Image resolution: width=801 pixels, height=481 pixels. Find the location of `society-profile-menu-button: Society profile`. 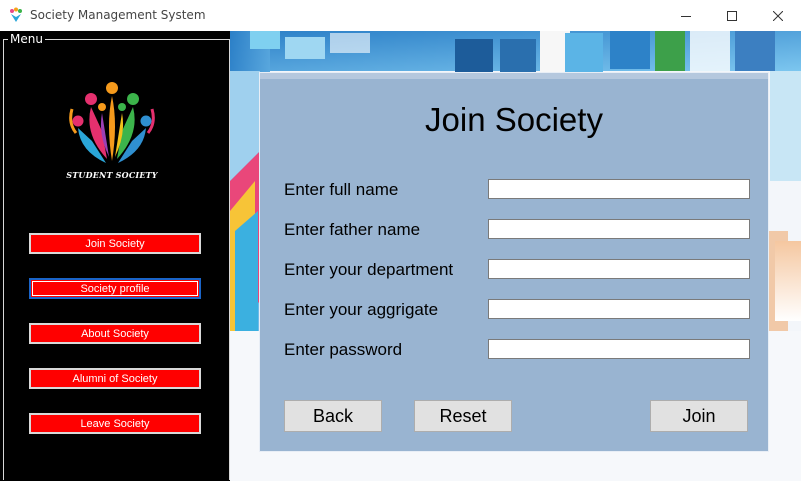

society-profile-menu-button: Society profile is located at coordinates (115, 288).